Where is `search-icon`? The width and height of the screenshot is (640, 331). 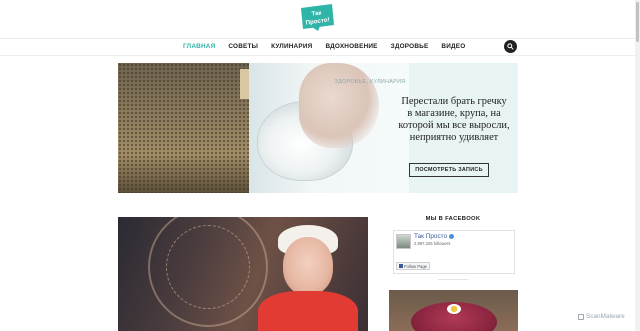
search-icon is located at coordinates (510, 46).